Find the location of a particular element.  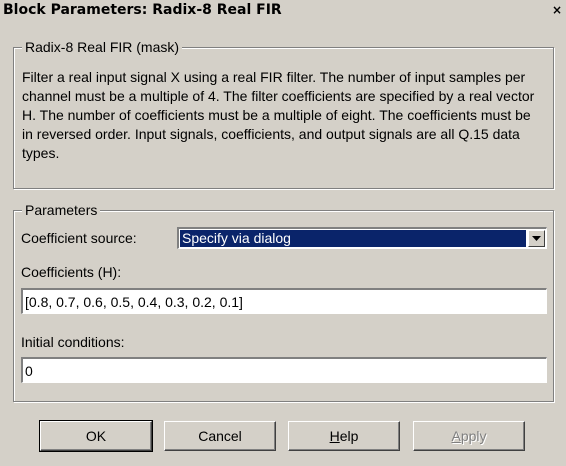

cancel-button: Cancel is located at coordinates (220, 436).